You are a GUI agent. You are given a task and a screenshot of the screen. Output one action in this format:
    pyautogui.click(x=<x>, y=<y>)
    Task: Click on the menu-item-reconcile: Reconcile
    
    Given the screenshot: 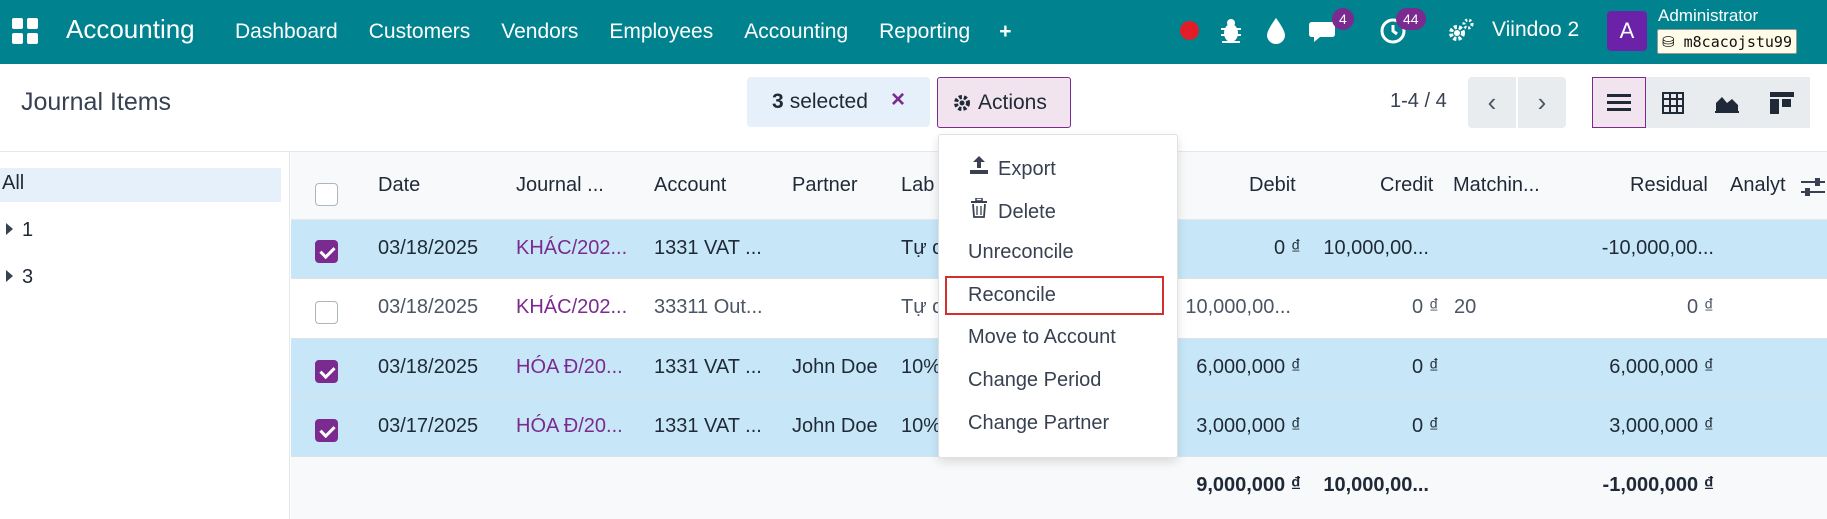 What is the action you would take?
    pyautogui.click(x=1012, y=295)
    